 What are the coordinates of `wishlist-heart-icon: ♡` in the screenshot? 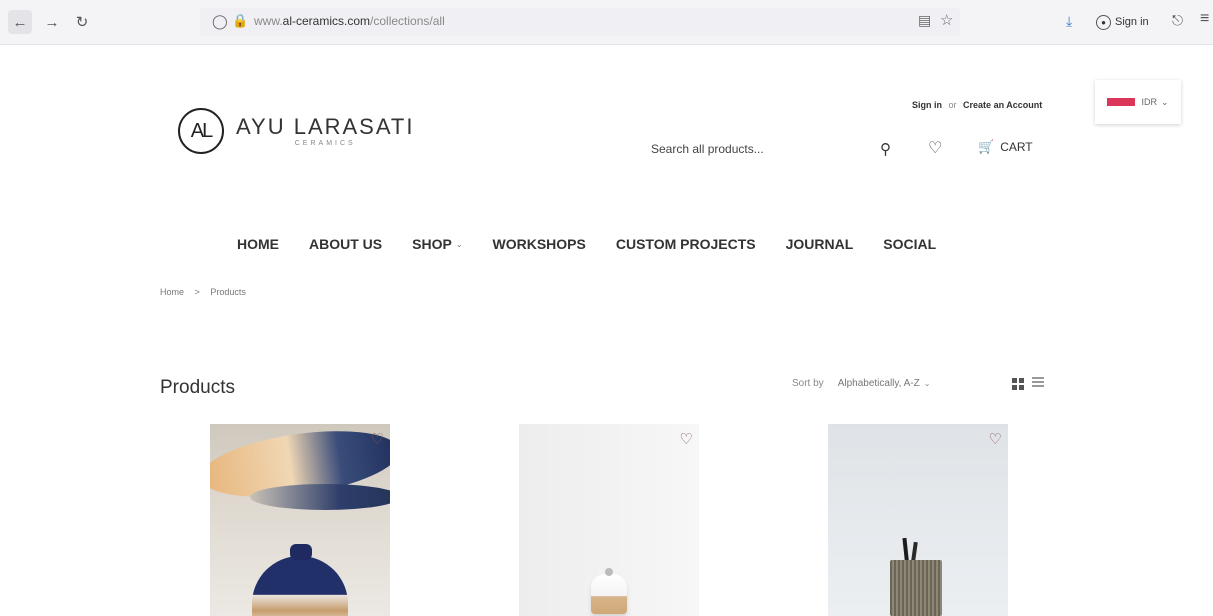 It's located at (935, 148).